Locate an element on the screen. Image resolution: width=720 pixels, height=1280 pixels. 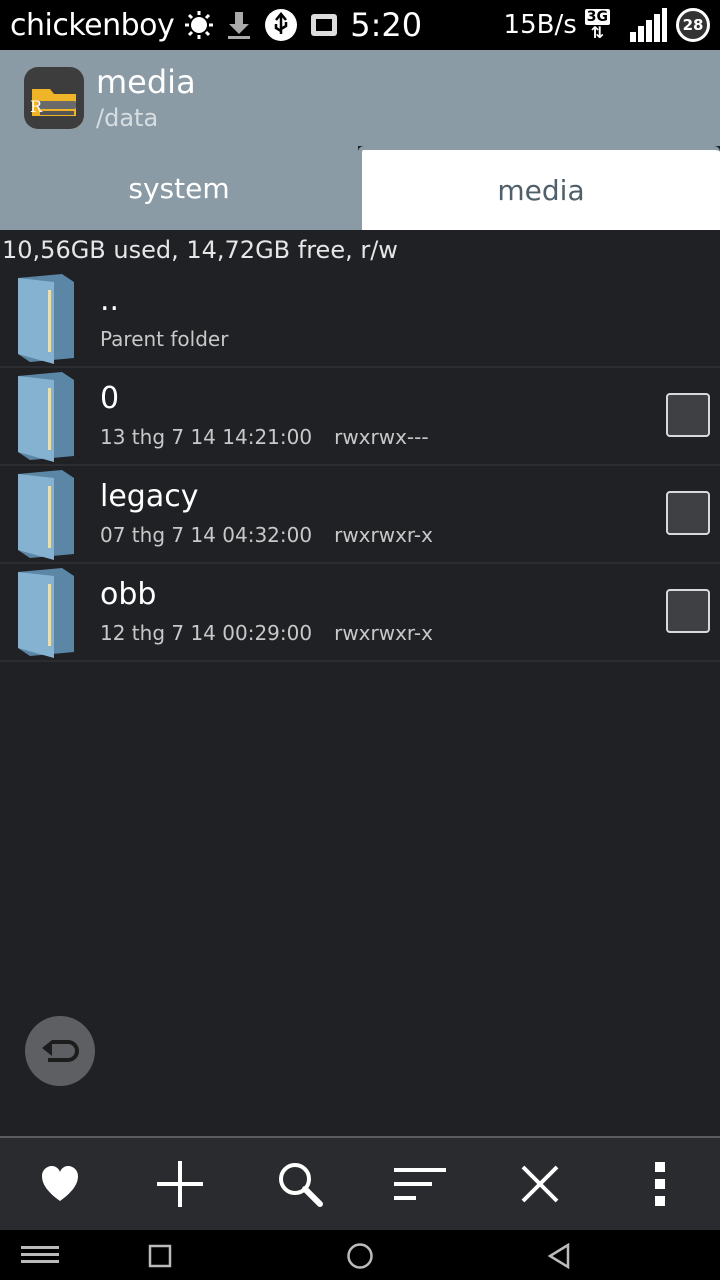
system-nav-bar is located at coordinates (360, 1255).